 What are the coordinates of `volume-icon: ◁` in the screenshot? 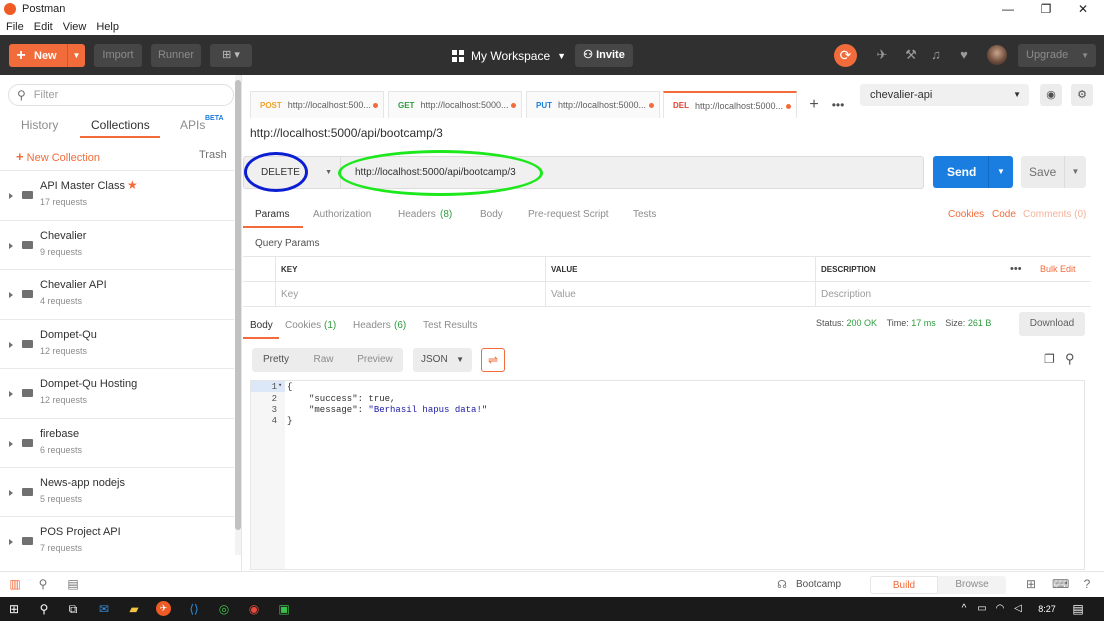 It's located at (1018, 609).